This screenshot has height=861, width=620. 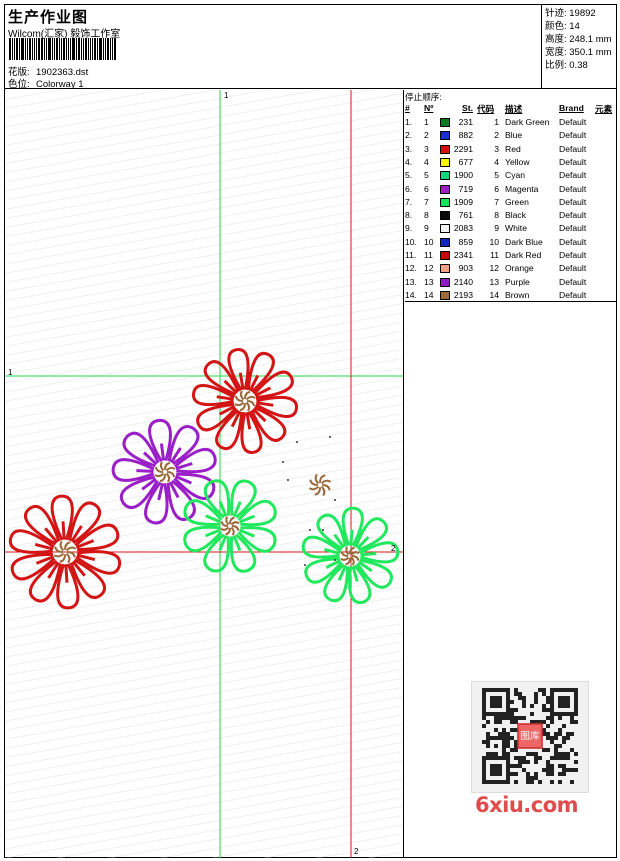 I want to click on row-stitches: 2291, so click(x=463, y=148).